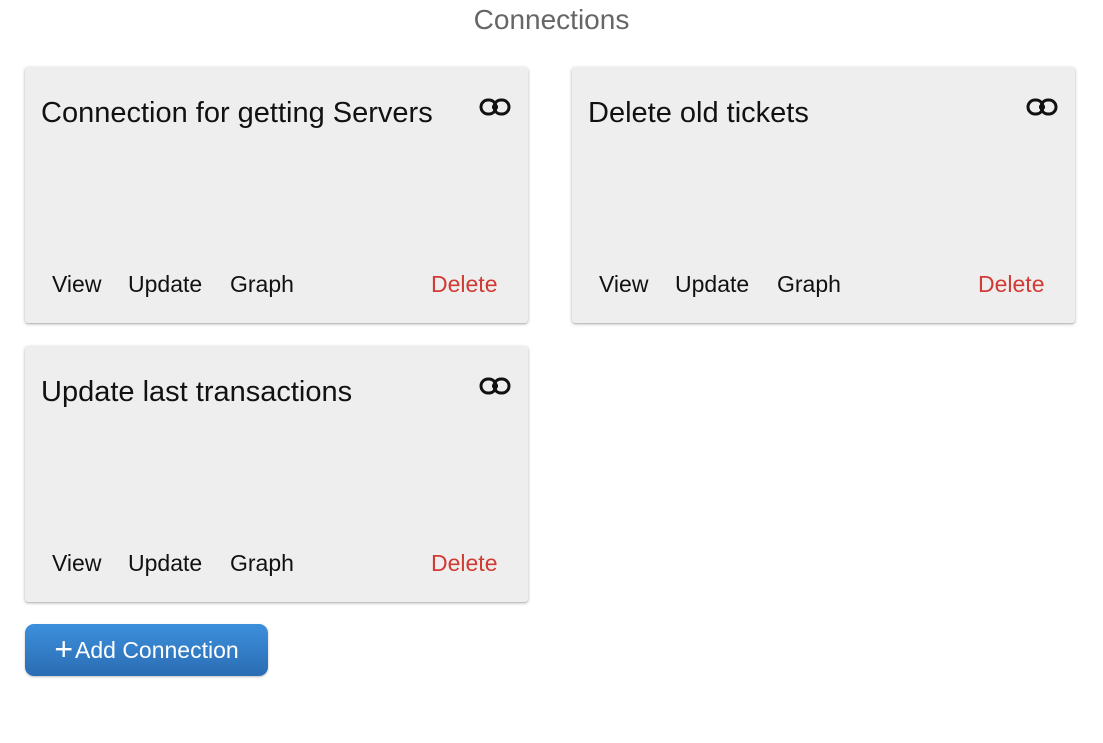 This screenshot has width=1103, height=743. I want to click on plus-icon: +, so click(63, 649).